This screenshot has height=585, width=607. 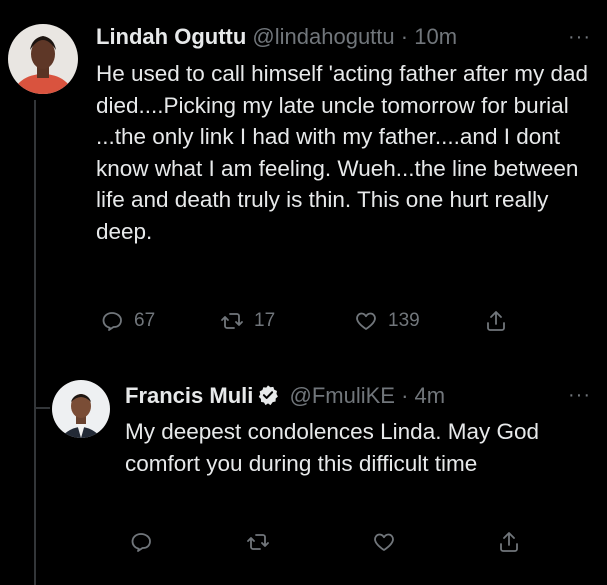 What do you see at coordinates (387, 321) in the screenshot?
I see `like-button: 139` at bounding box center [387, 321].